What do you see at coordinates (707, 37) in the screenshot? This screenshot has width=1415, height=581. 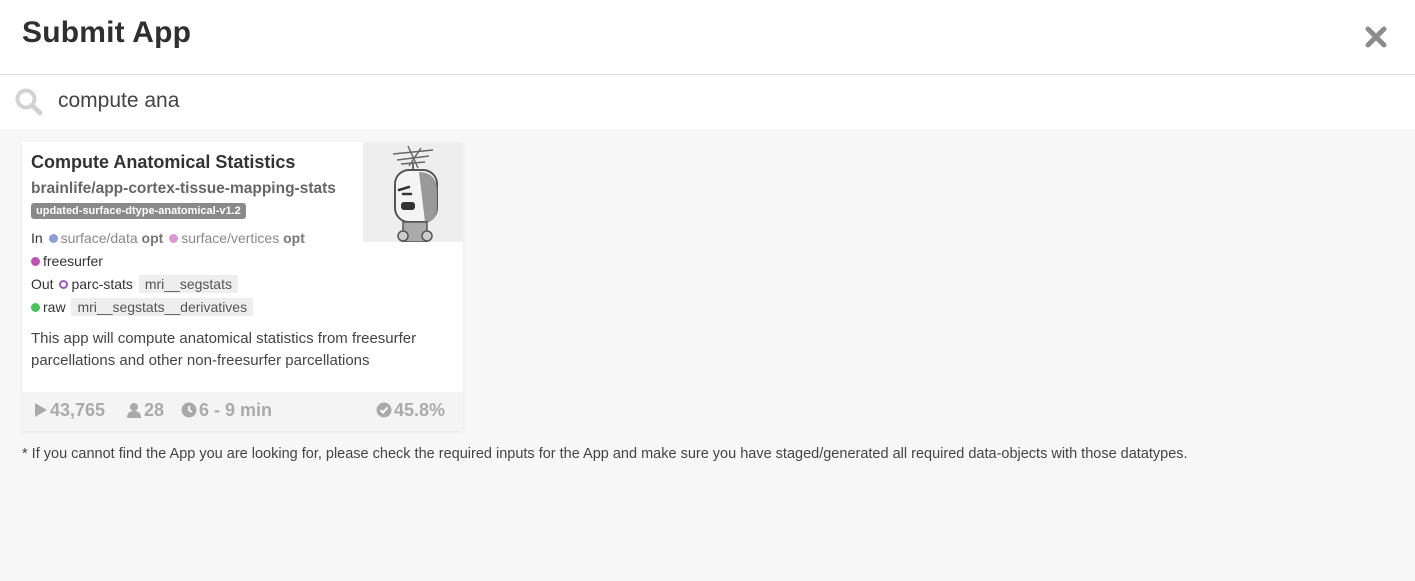 I see `modal-header: Submit App` at bounding box center [707, 37].